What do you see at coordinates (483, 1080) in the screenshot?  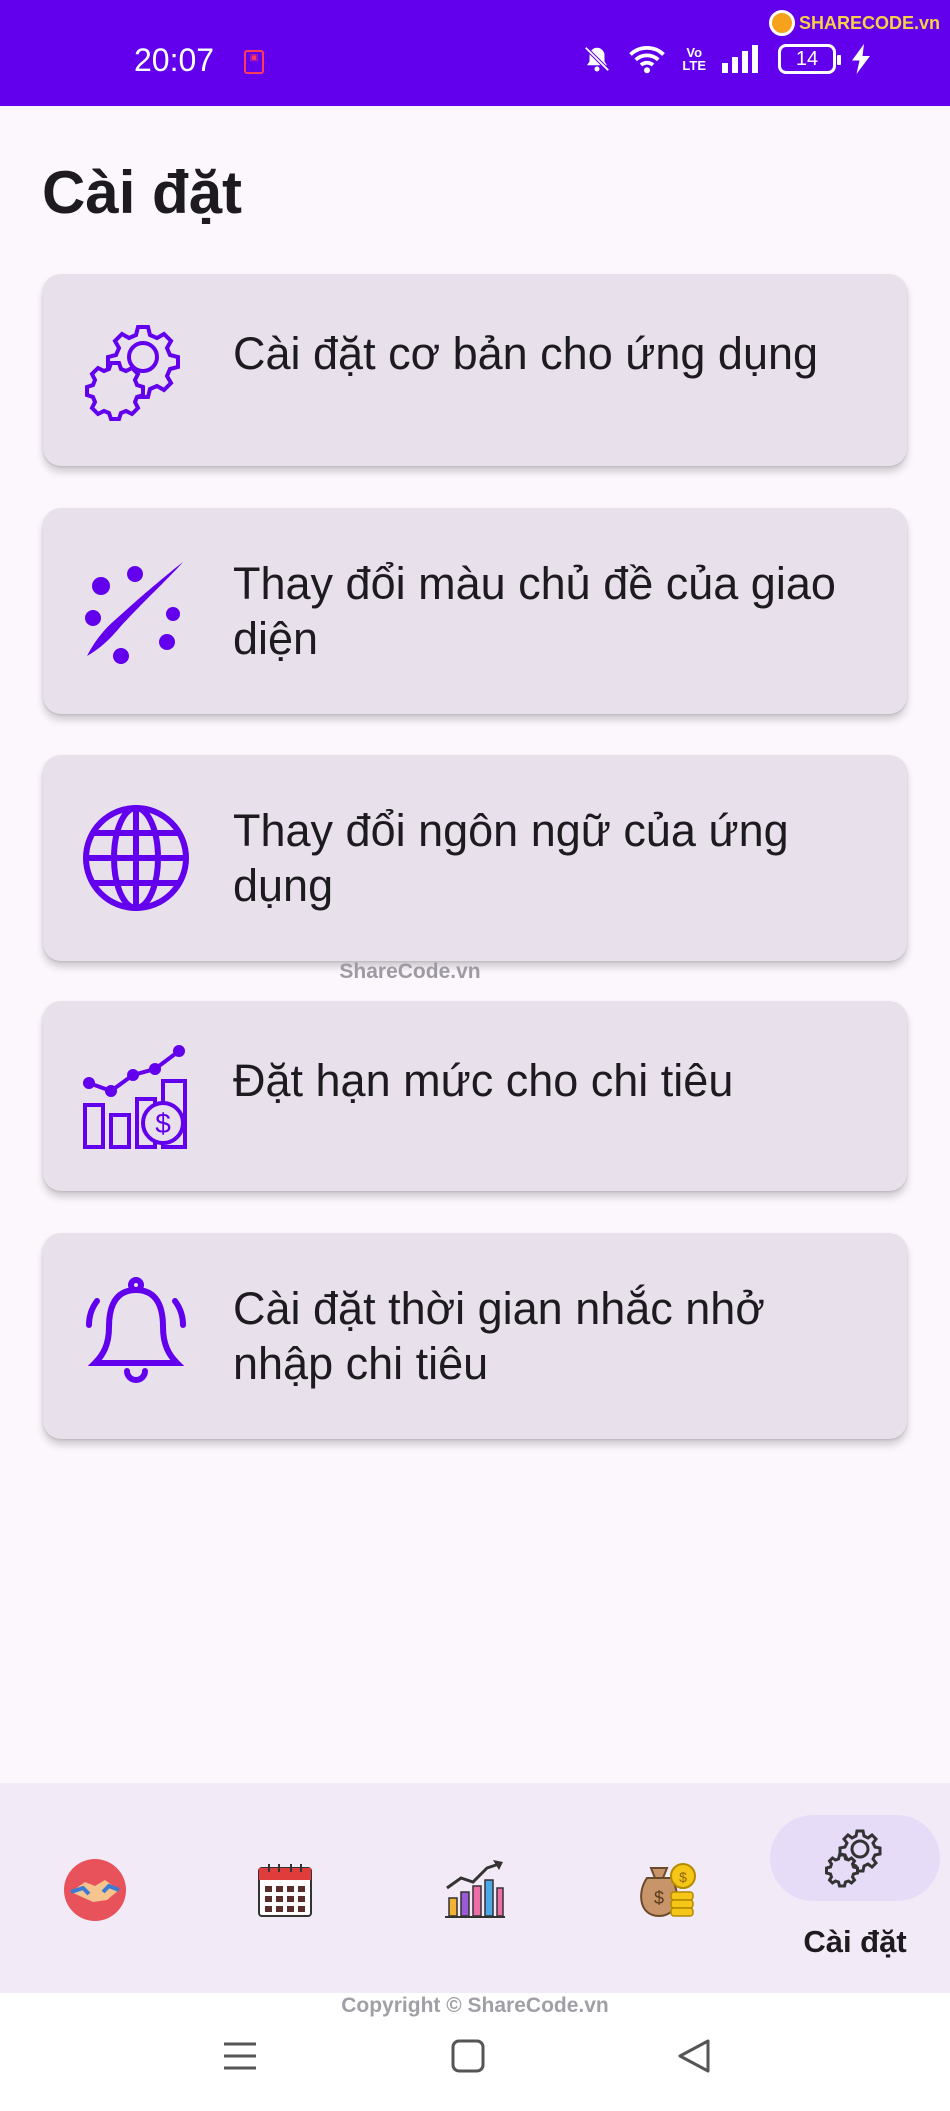 I see `setting-label: Đặt hạn mức cho chi tiêu` at bounding box center [483, 1080].